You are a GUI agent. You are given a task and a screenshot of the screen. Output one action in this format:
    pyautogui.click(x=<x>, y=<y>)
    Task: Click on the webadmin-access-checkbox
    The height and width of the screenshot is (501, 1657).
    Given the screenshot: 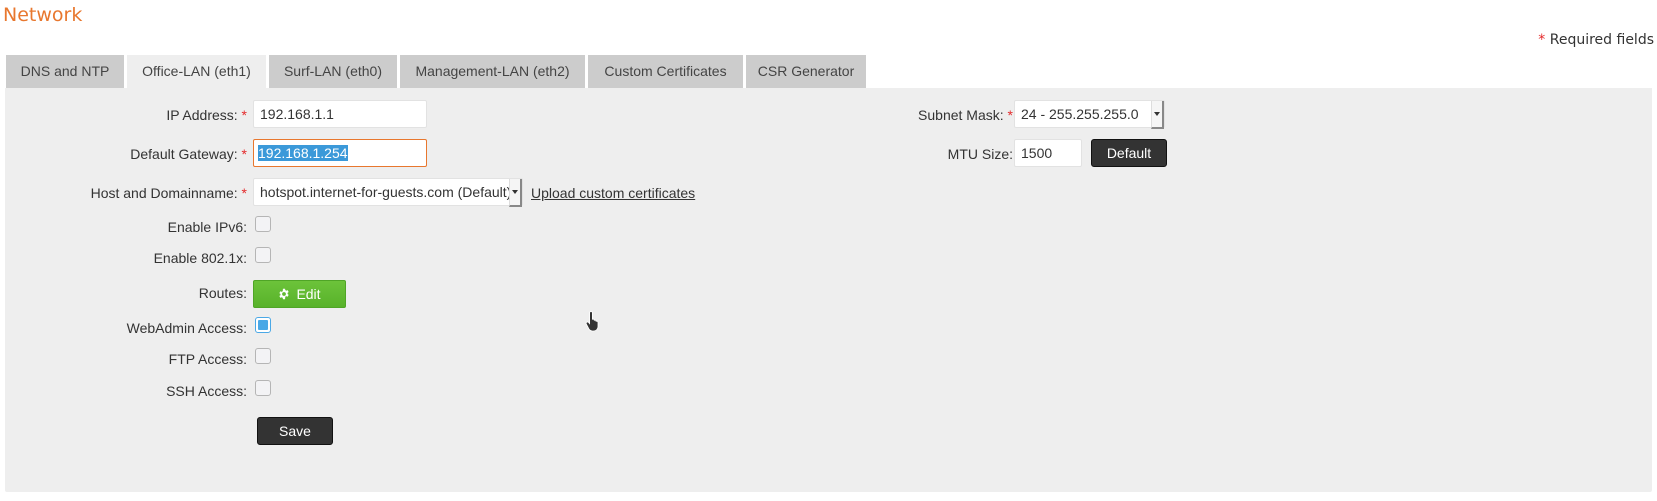 What is the action you would take?
    pyautogui.click(x=263, y=325)
    